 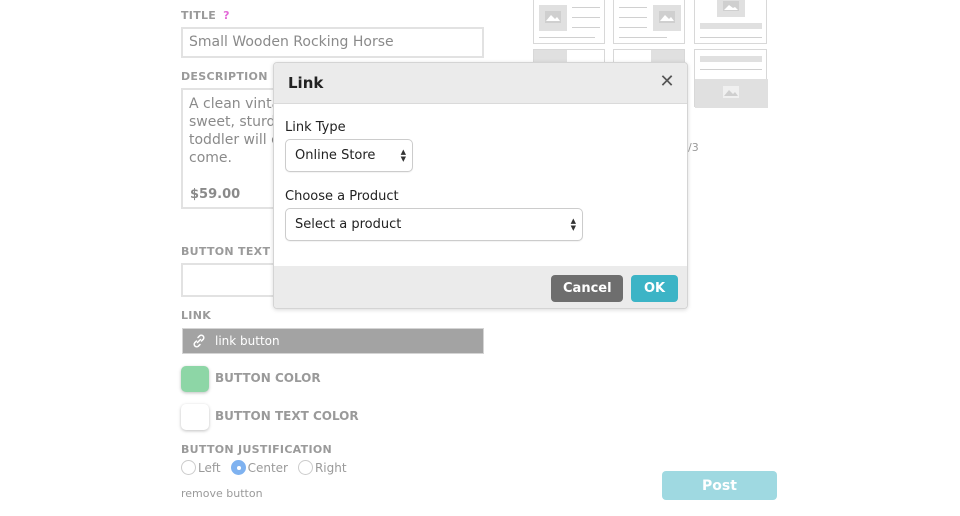 I want to click on radio-left, so click(x=188, y=467).